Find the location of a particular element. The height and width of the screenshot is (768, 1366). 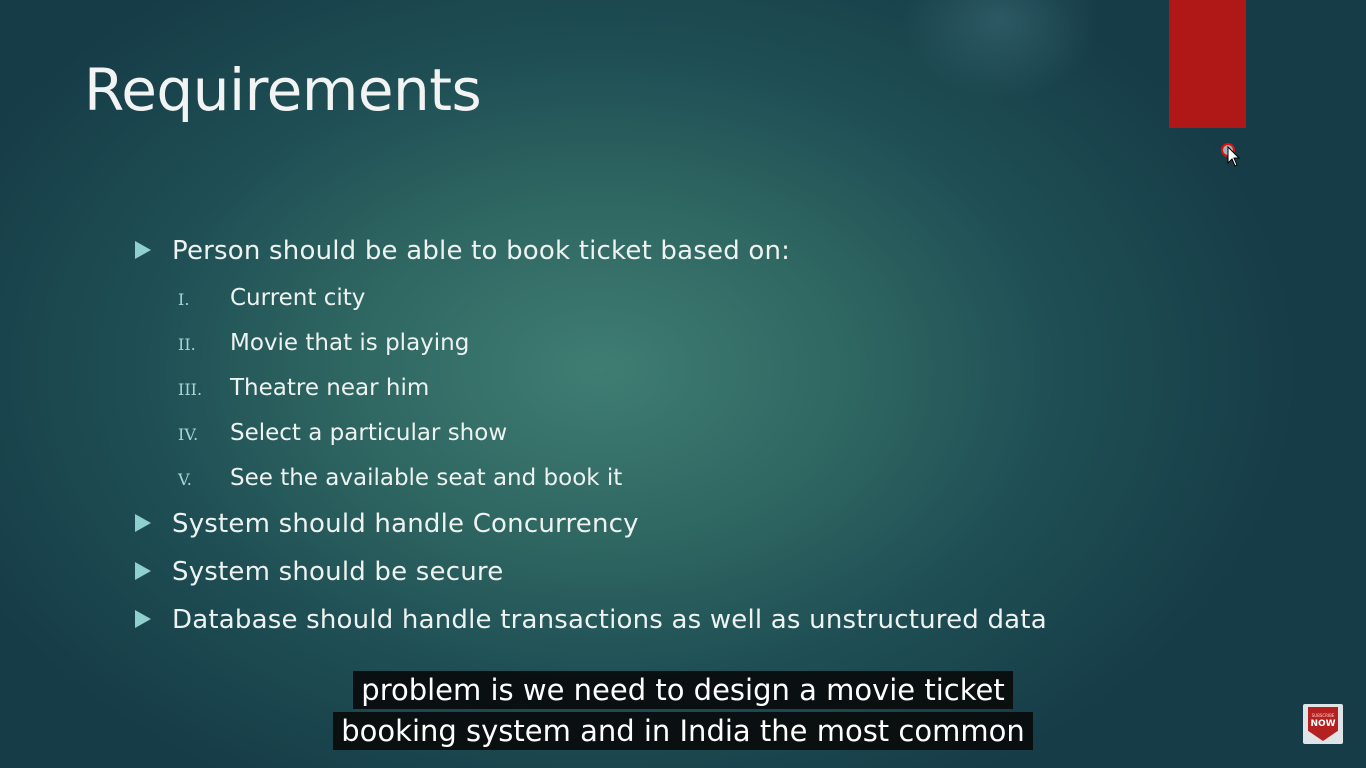

subscribe-badge-icon: SUBSCRIBE NOW is located at coordinates (1323, 724).